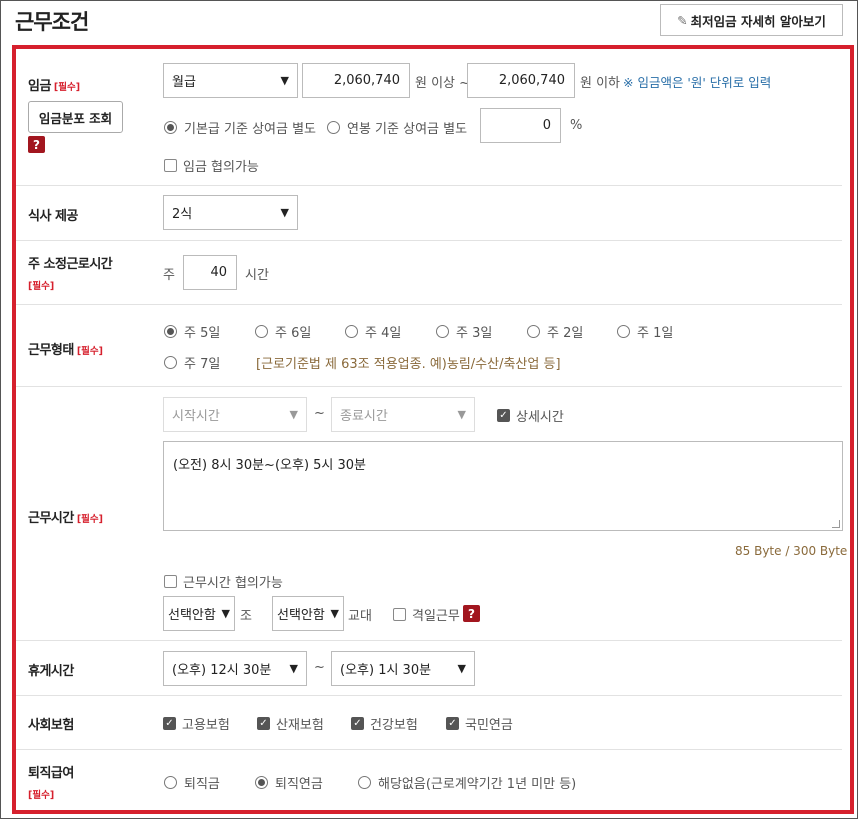 Image resolution: width=858 pixels, height=819 pixels. Describe the element at coordinates (289, 782) in the screenshot. I see `retirement-radio-pension: 퇴직연금` at that location.